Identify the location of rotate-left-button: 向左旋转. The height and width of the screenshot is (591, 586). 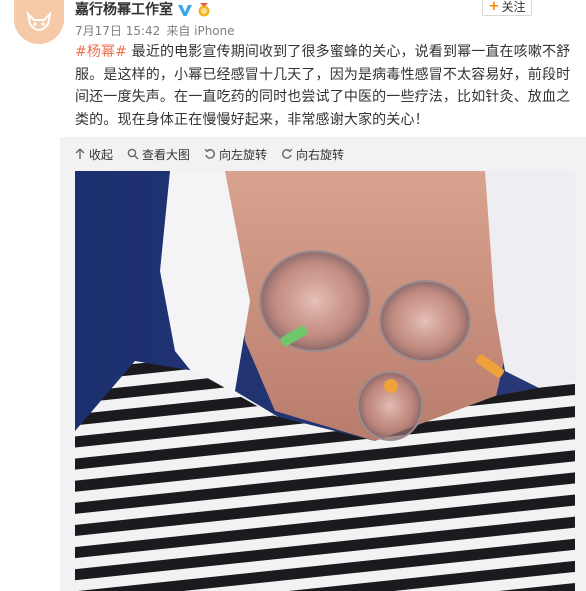
(235, 154).